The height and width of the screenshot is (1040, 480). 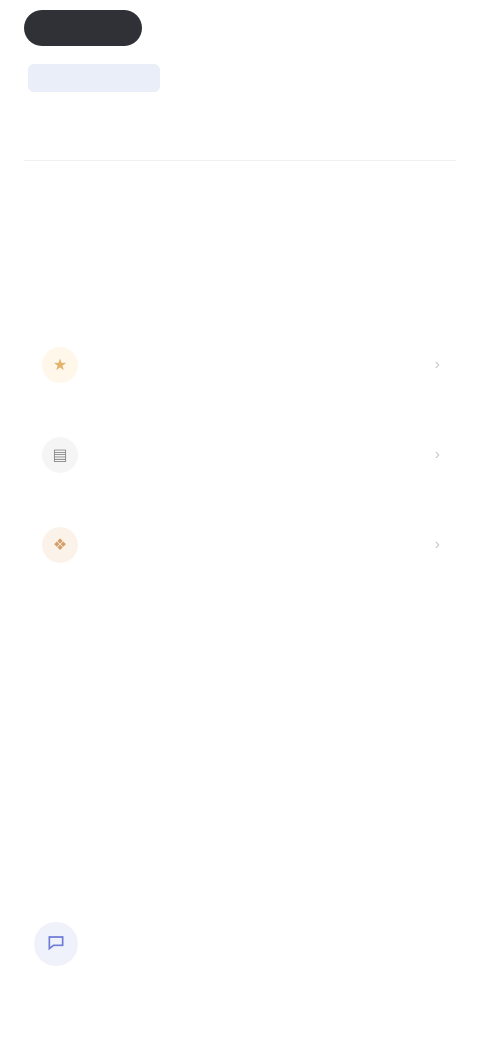 I want to click on list-item: ❖ ›, so click(x=240, y=545).